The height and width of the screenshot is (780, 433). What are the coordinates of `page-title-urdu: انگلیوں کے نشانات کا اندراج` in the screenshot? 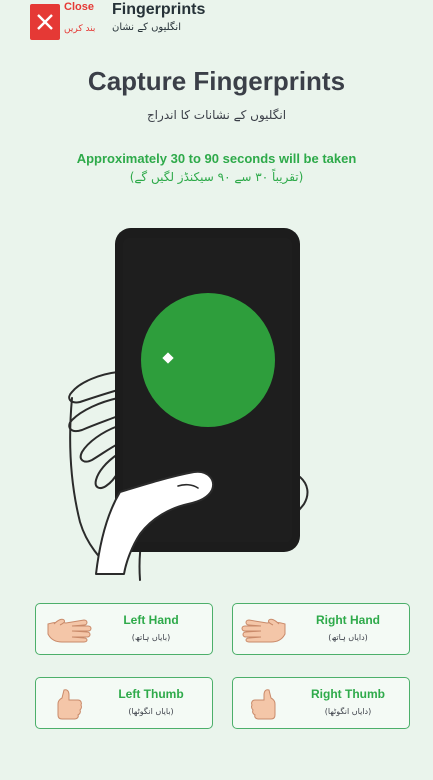 It's located at (216, 115).